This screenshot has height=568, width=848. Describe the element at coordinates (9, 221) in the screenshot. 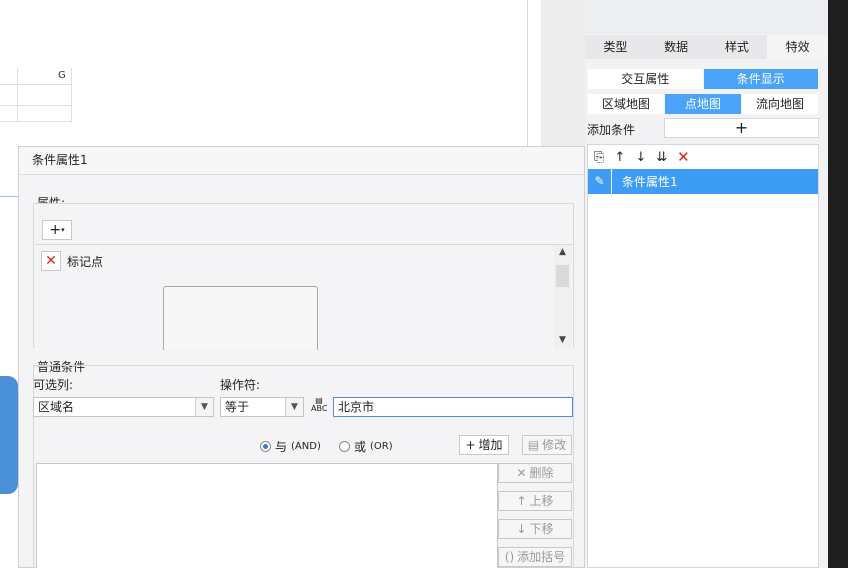

I see `map-shape-outline` at that location.